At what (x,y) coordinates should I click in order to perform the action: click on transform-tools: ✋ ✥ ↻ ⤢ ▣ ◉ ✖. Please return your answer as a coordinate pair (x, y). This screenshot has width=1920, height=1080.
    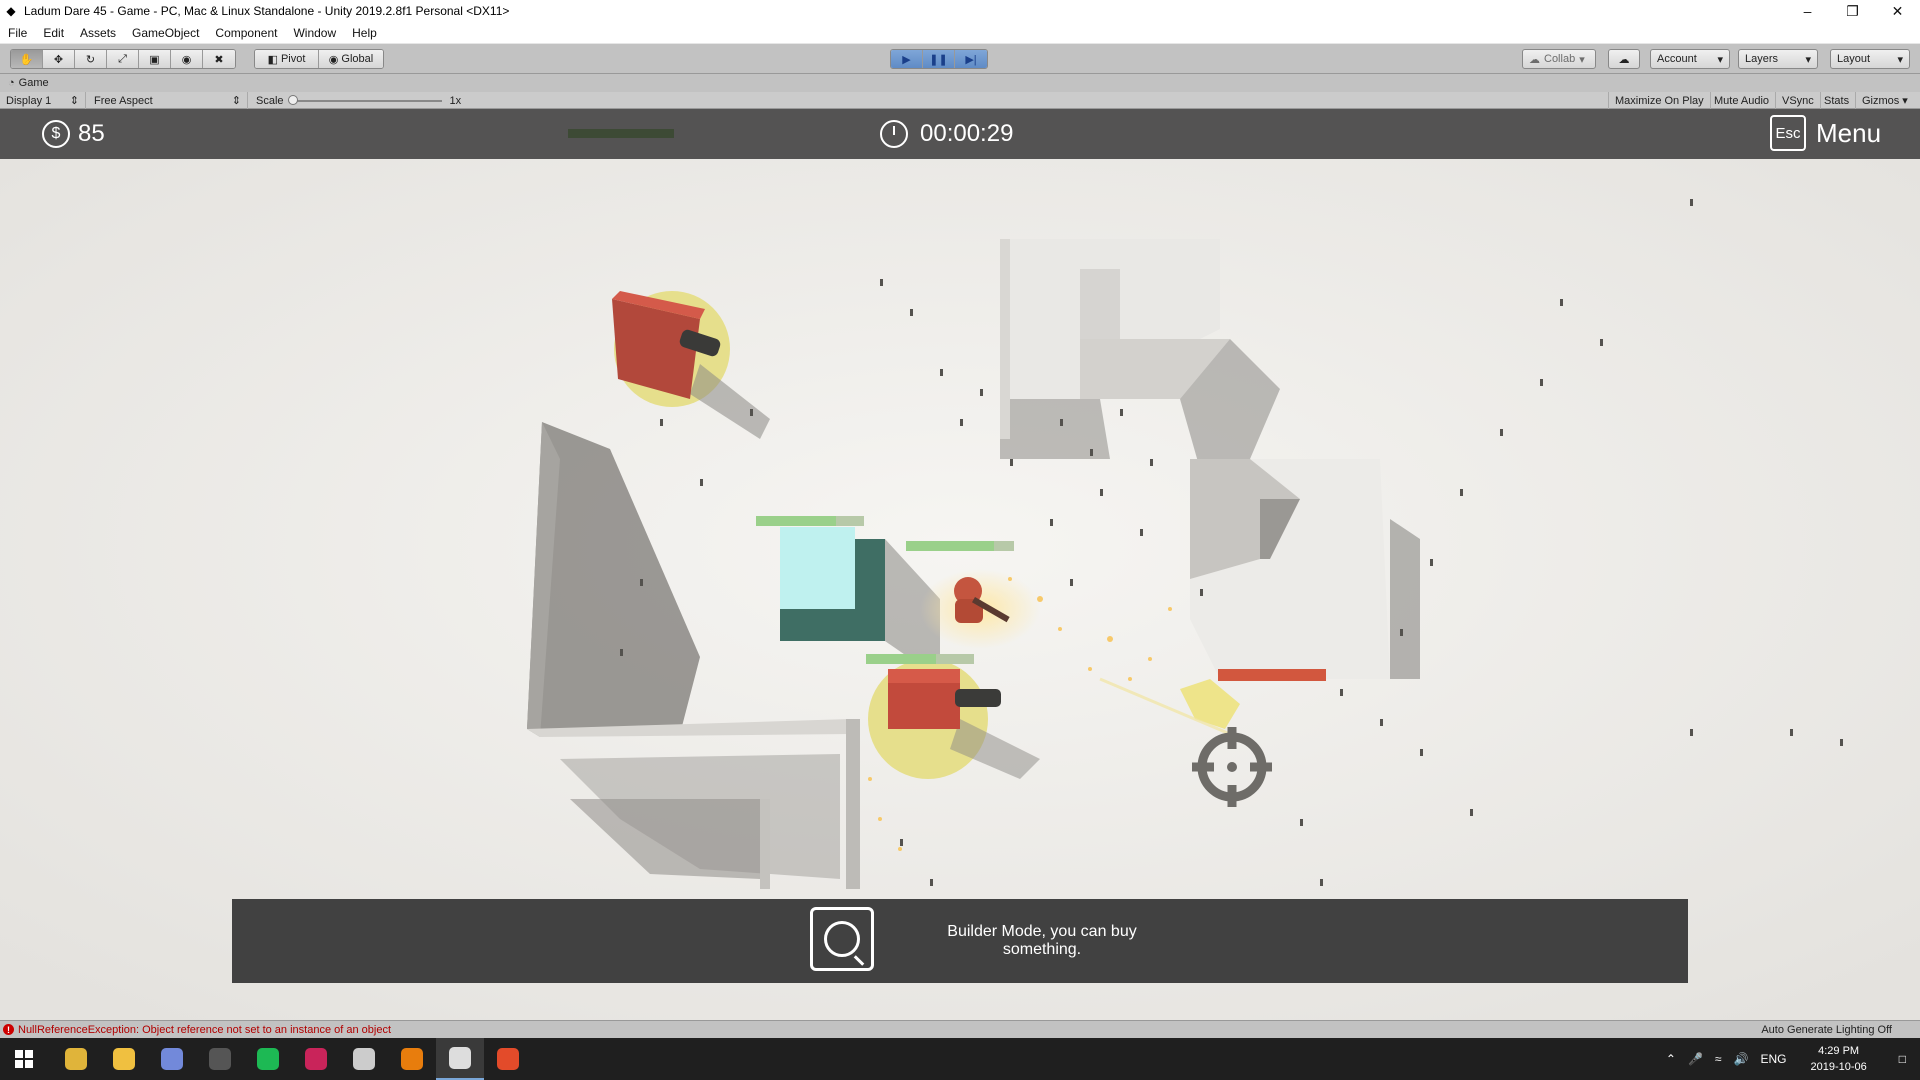
    Looking at the image, I should click on (123, 59).